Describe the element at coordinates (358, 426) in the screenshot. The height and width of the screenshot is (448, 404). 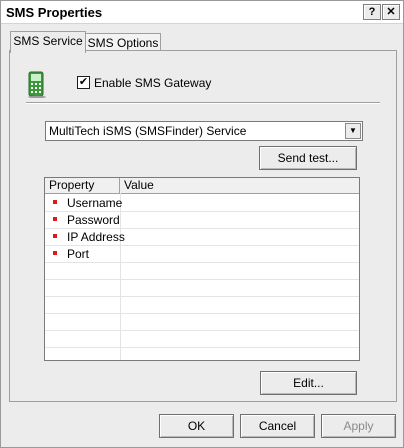
I see `apply-button: Apply` at that location.